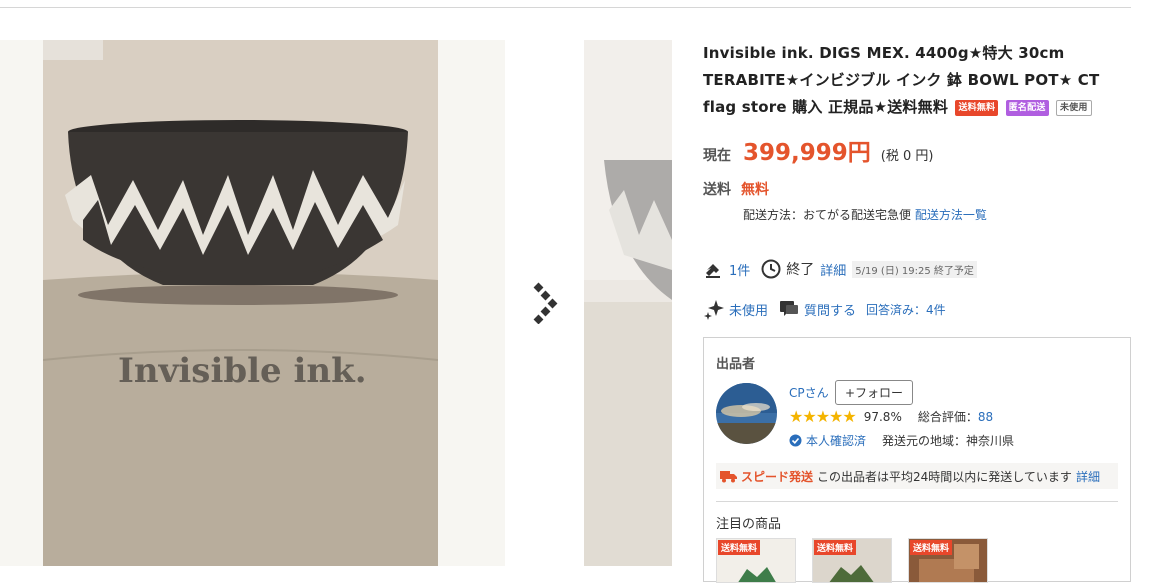 The height and width of the screenshot is (583, 1173). Describe the element at coordinates (1027, 108) in the screenshot. I see `anonymous-shipping-badge: 匿名配送` at that location.